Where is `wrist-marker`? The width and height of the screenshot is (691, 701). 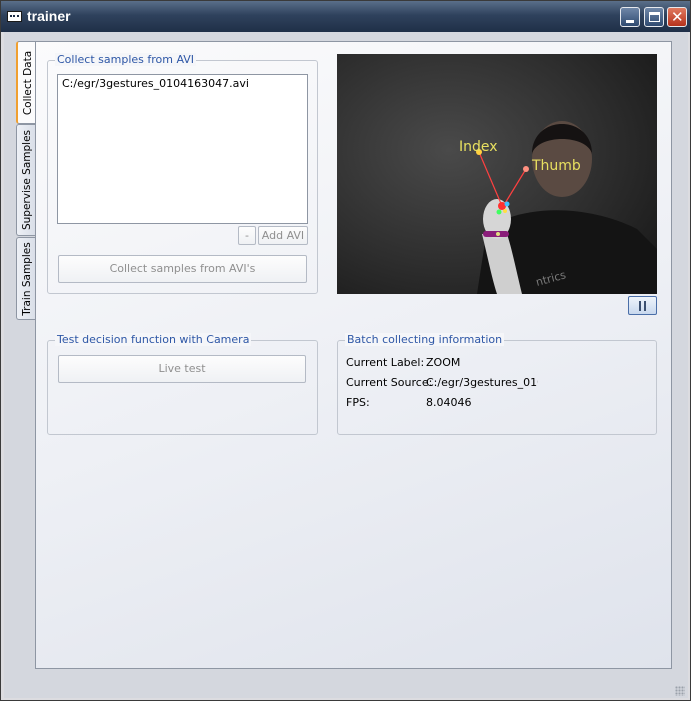
wrist-marker is located at coordinates (498, 234).